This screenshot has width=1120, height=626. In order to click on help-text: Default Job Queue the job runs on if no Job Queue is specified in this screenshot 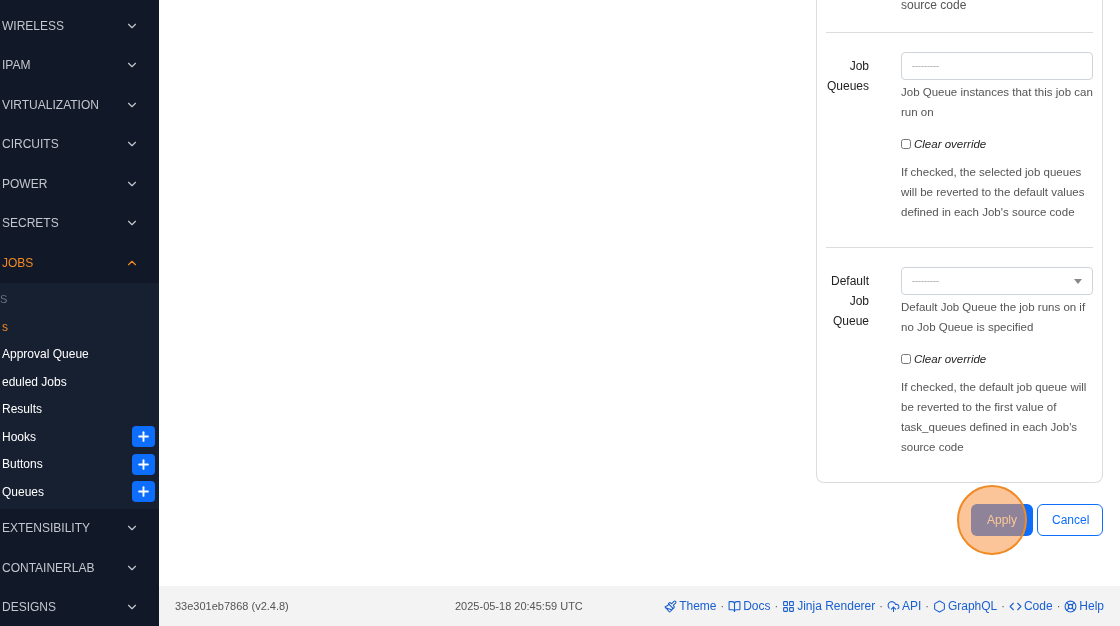, I will do `click(994, 317)`.